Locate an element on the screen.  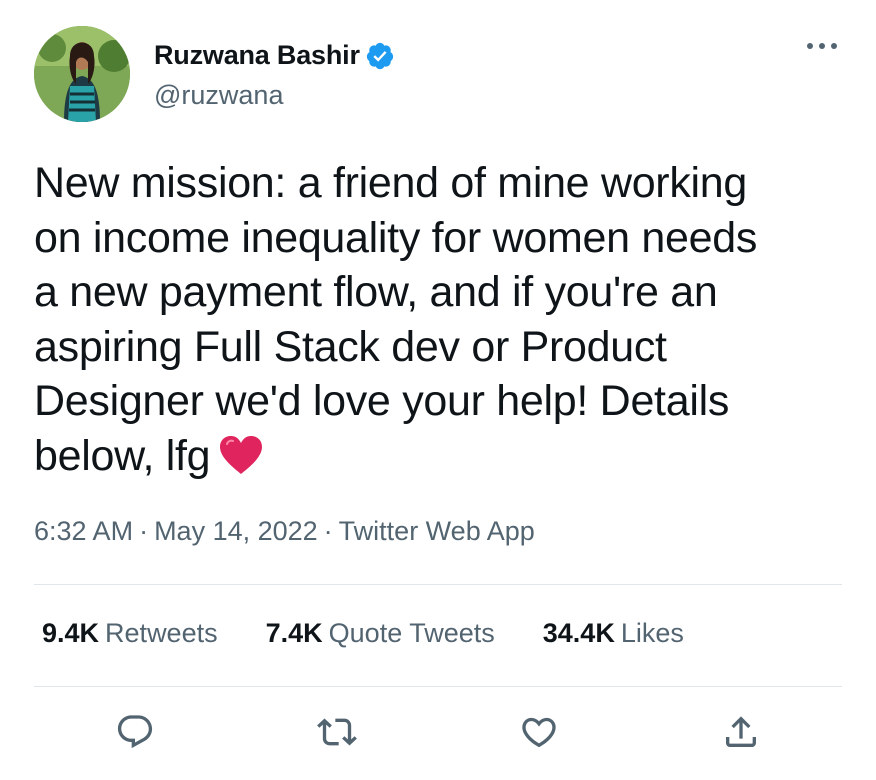
like-button is located at coordinates (539, 732).